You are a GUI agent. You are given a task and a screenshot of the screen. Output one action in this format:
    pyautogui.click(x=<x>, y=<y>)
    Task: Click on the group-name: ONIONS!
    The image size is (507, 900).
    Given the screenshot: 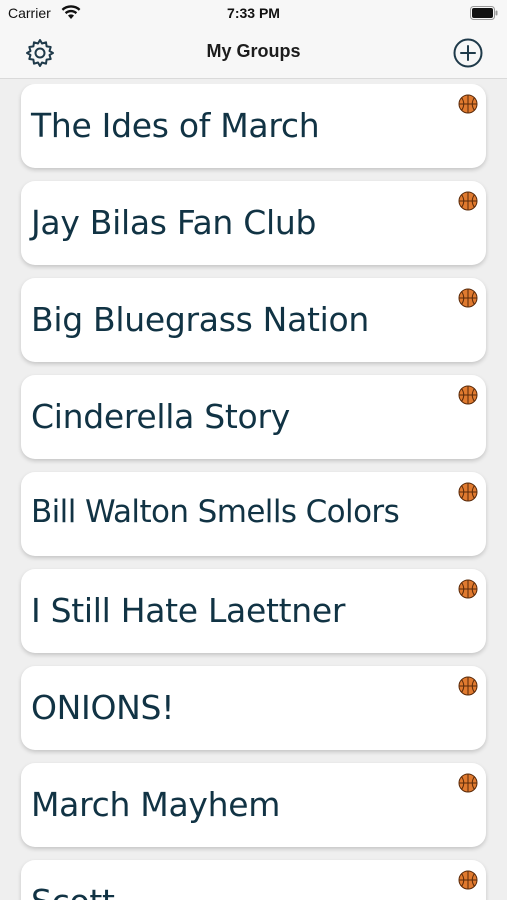 What is the action you would take?
    pyautogui.click(x=103, y=707)
    